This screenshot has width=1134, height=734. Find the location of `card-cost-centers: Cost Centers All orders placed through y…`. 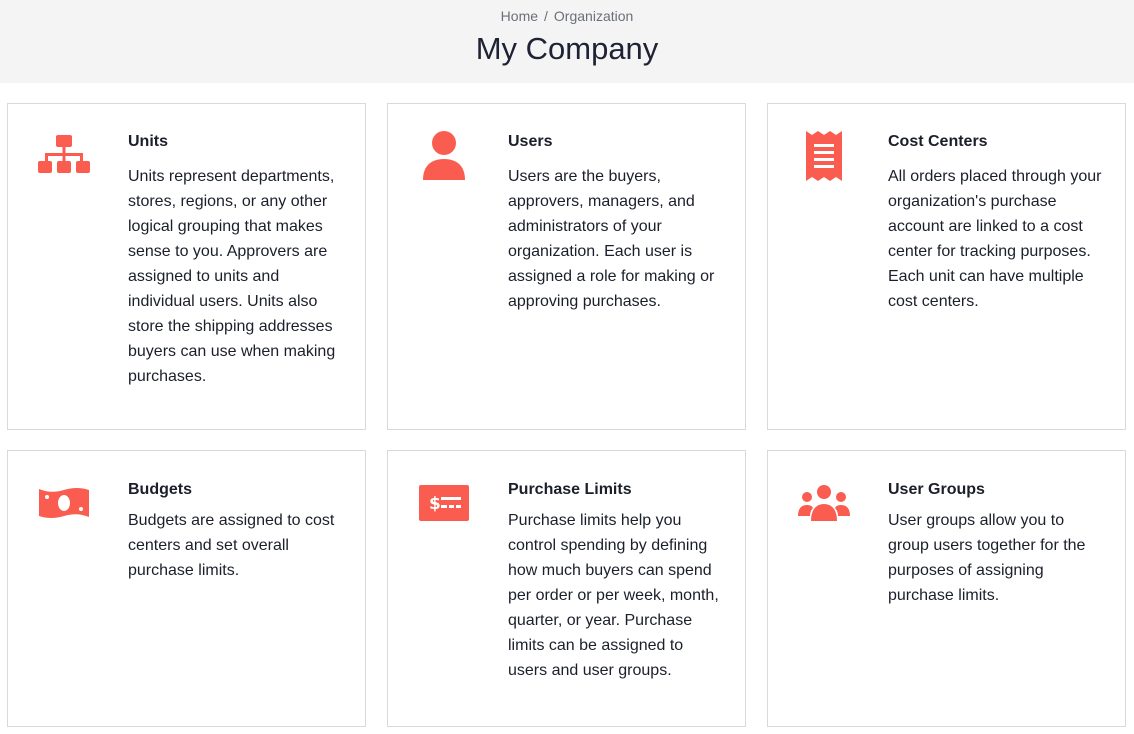

card-cost-centers: Cost Centers All orders placed through y… is located at coordinates (946, 266).